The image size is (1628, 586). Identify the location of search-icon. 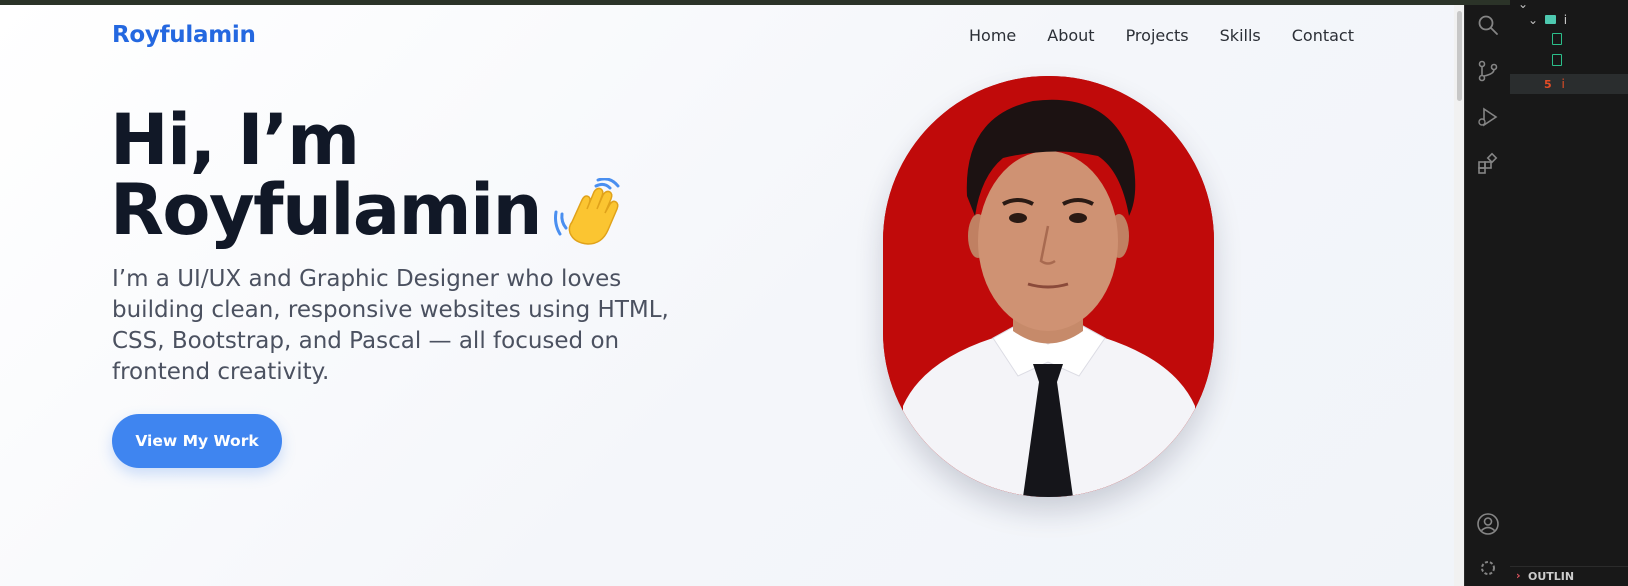
(1488, 25).